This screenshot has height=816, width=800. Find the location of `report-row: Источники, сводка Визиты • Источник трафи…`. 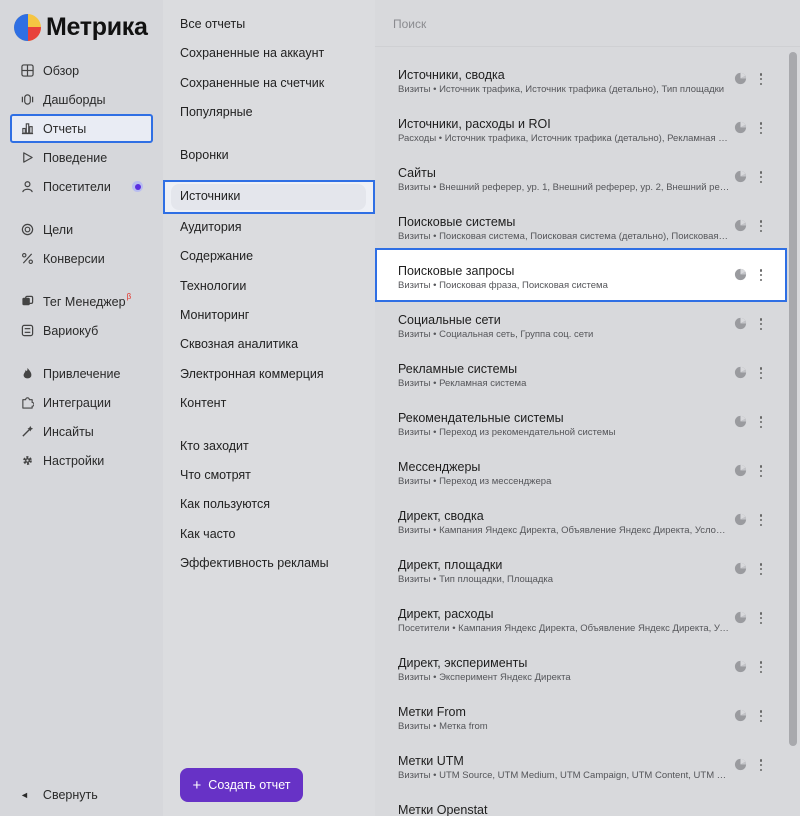

report-row: Источники, сводка Визиты • Источник трафи… is located at coordinates (581, 74).